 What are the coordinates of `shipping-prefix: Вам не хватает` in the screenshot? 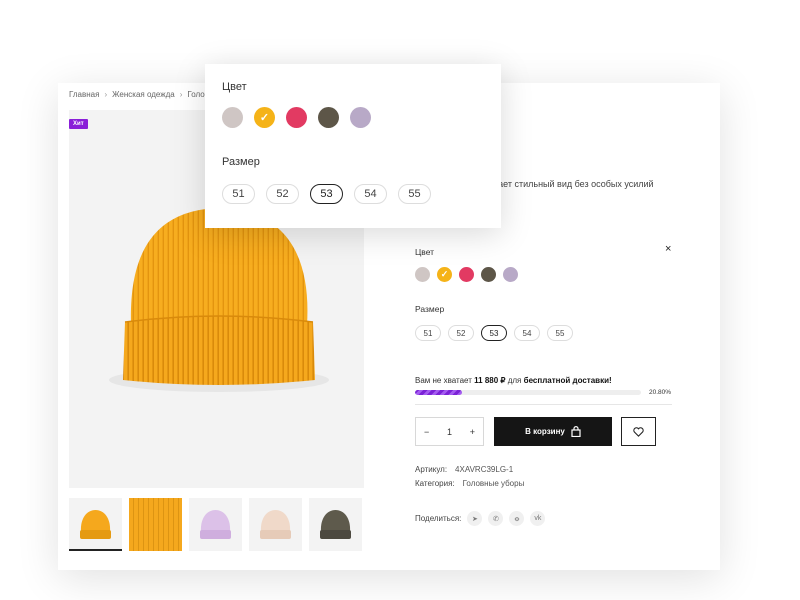 It's located at (443, 380).